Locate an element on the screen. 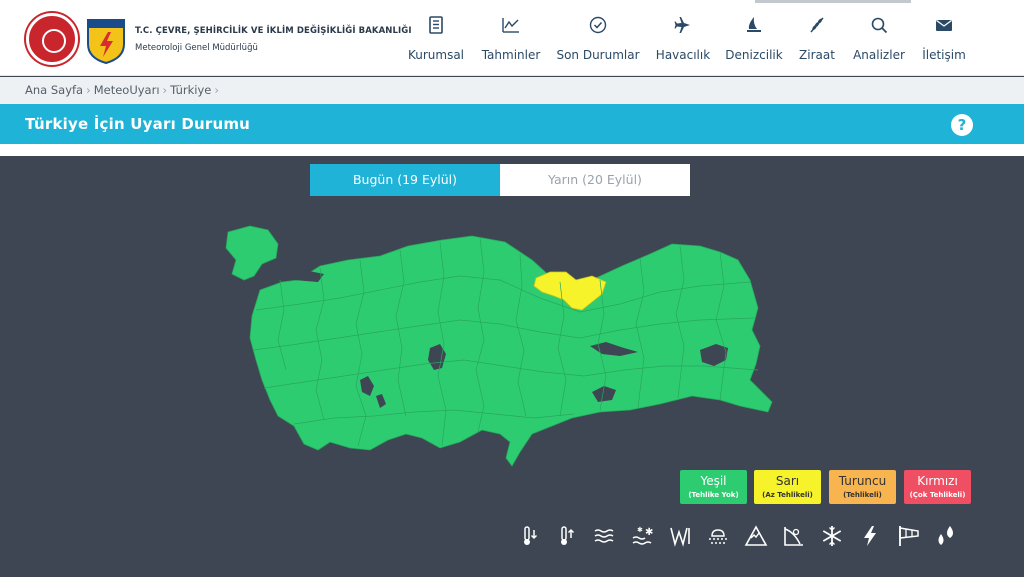 The width and height of the screenshot is (1024, 577). active-nav-indicator is located at coordinates (833, 1).